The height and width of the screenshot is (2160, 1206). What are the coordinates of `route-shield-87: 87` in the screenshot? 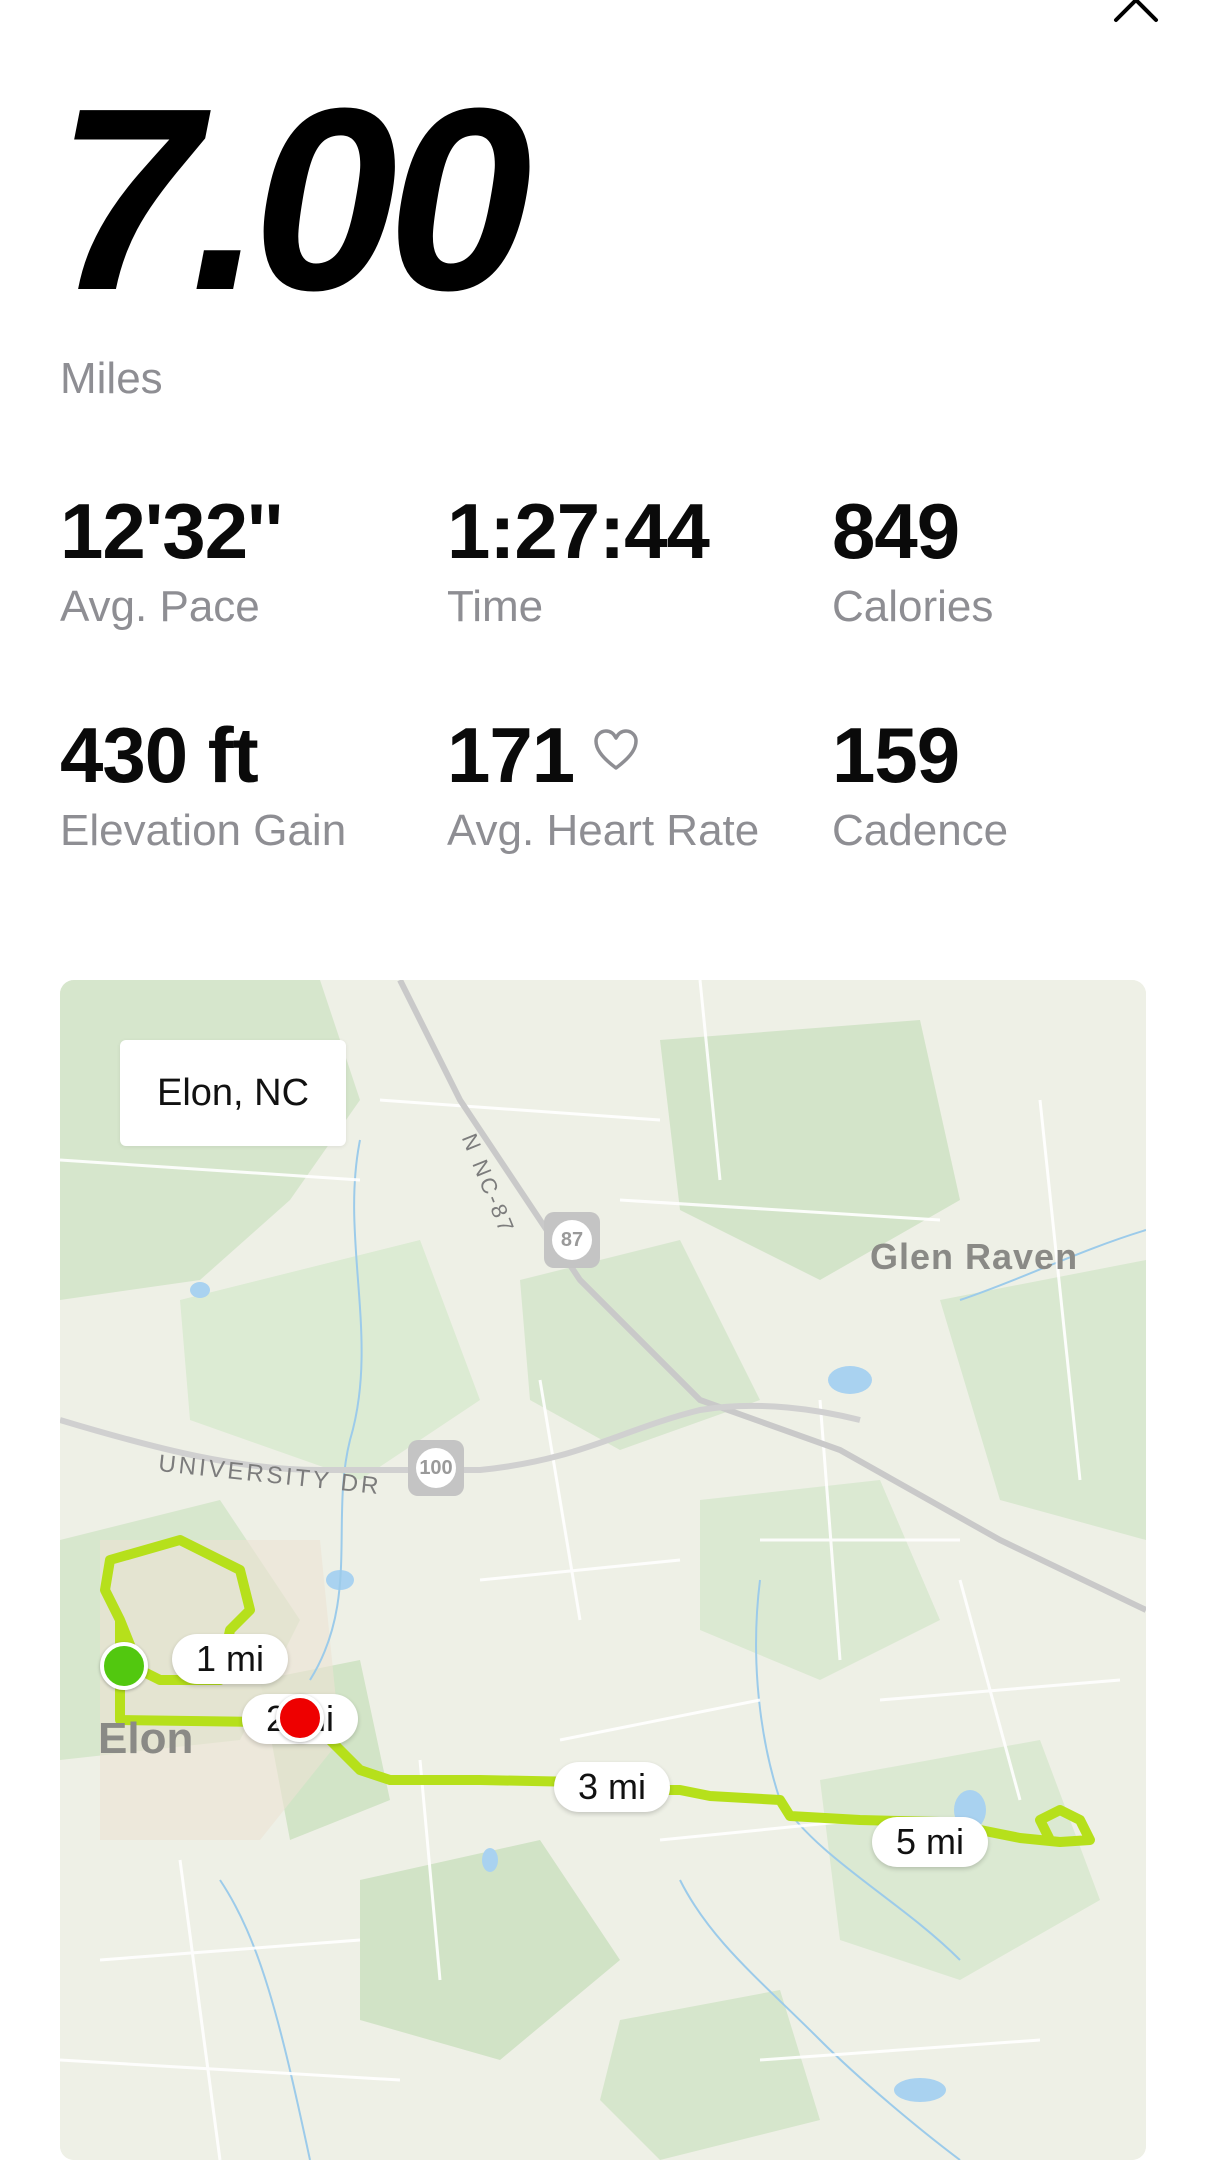 It's located at (572, 1240).